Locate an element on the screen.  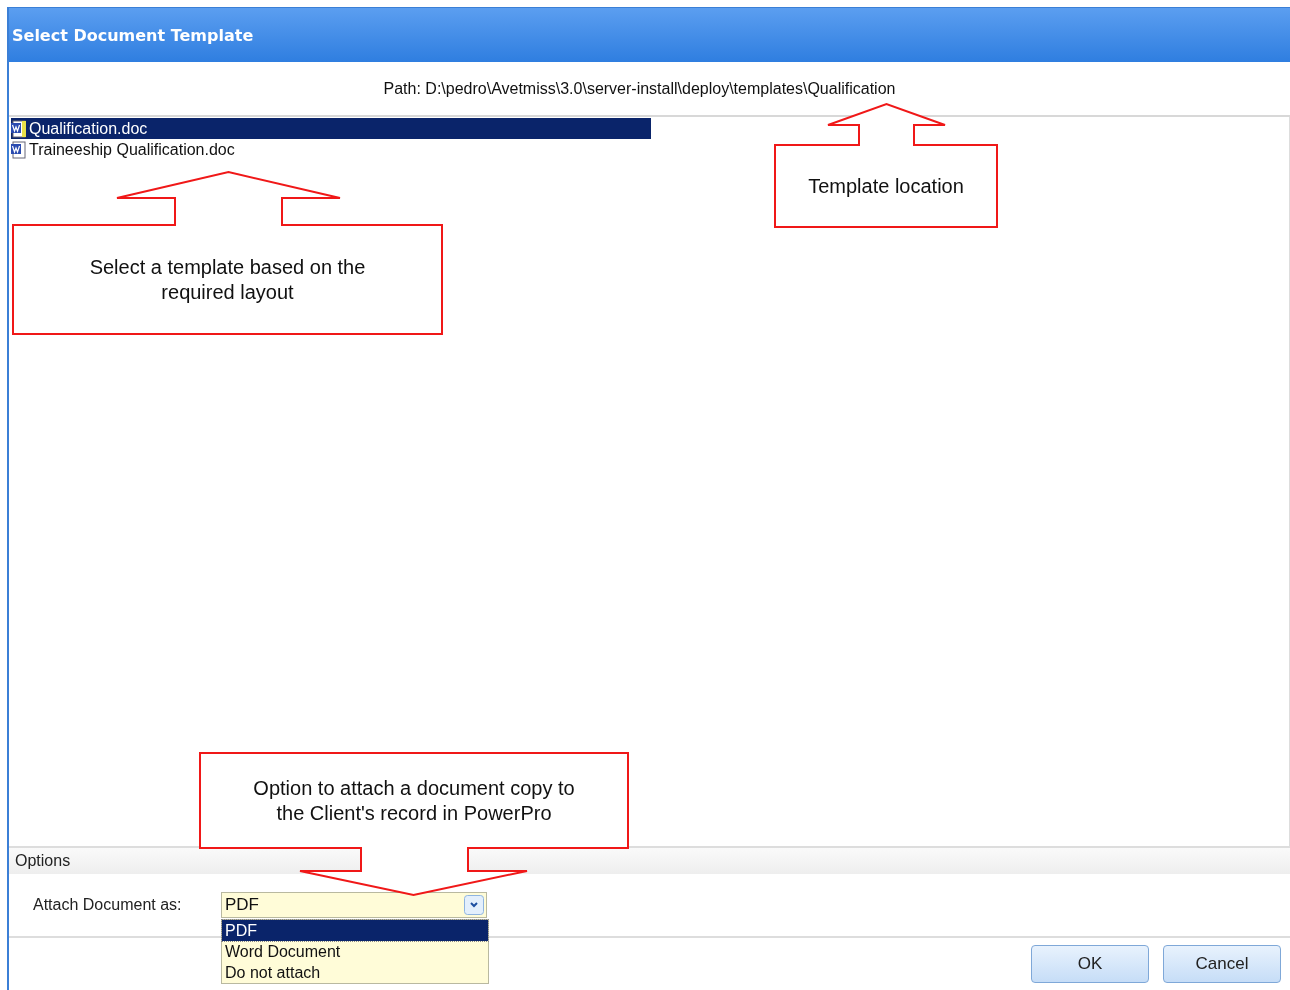
dropdown-option: PDF is located at coordinates (355, 930).